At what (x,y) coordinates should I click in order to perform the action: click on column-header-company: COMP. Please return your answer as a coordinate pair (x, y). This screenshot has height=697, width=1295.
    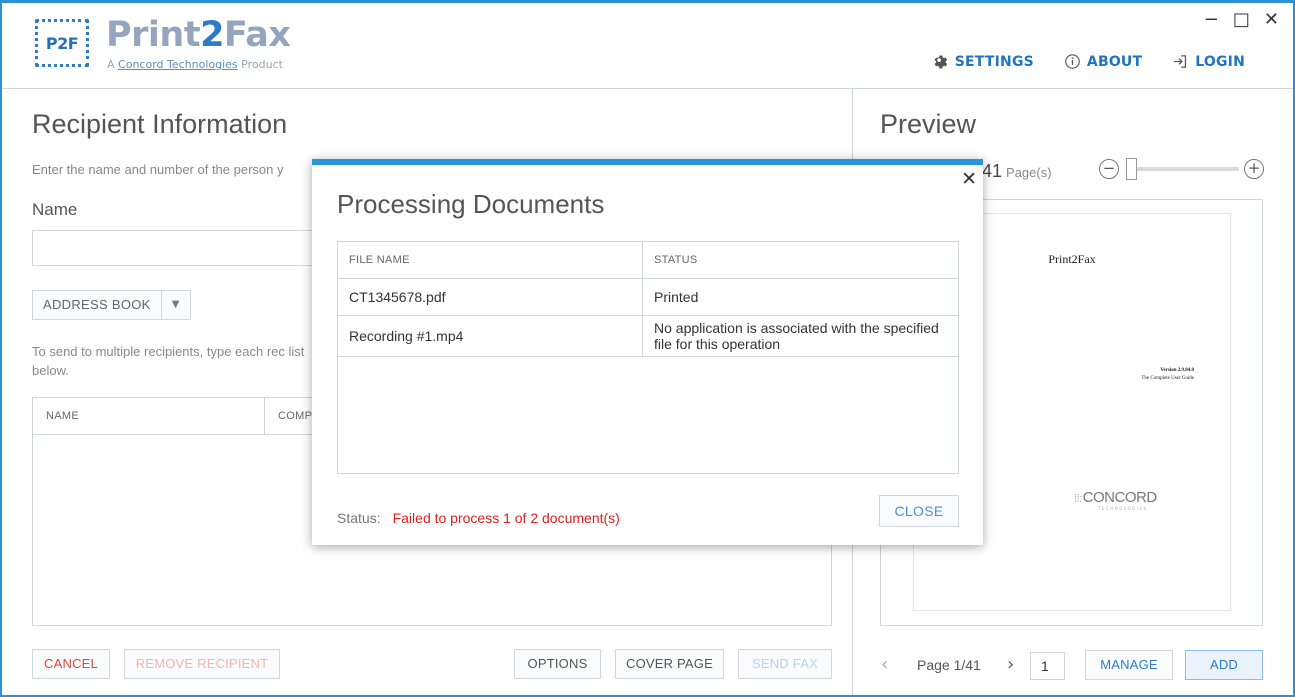
    Looking at the image, I should click on (295, 416).